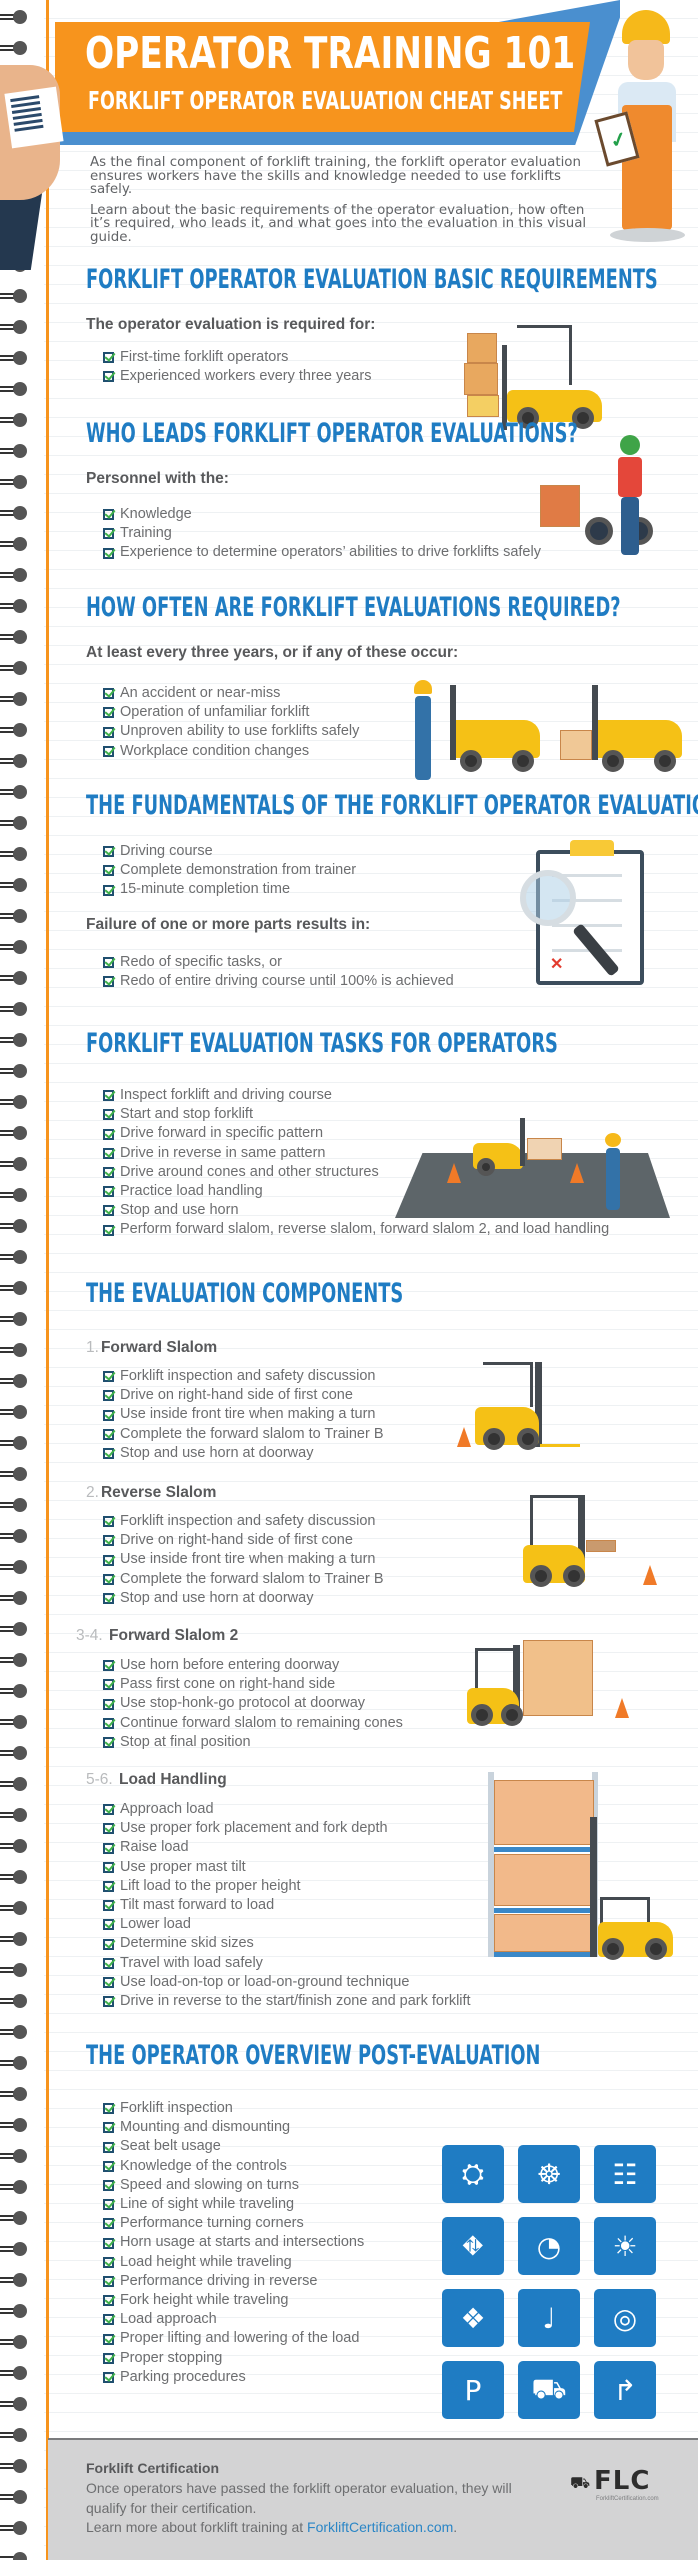 This screenshot has width=698, height=2560. I want to click on page-title: OPERATOR TRAINING 101, so click(330, 53).